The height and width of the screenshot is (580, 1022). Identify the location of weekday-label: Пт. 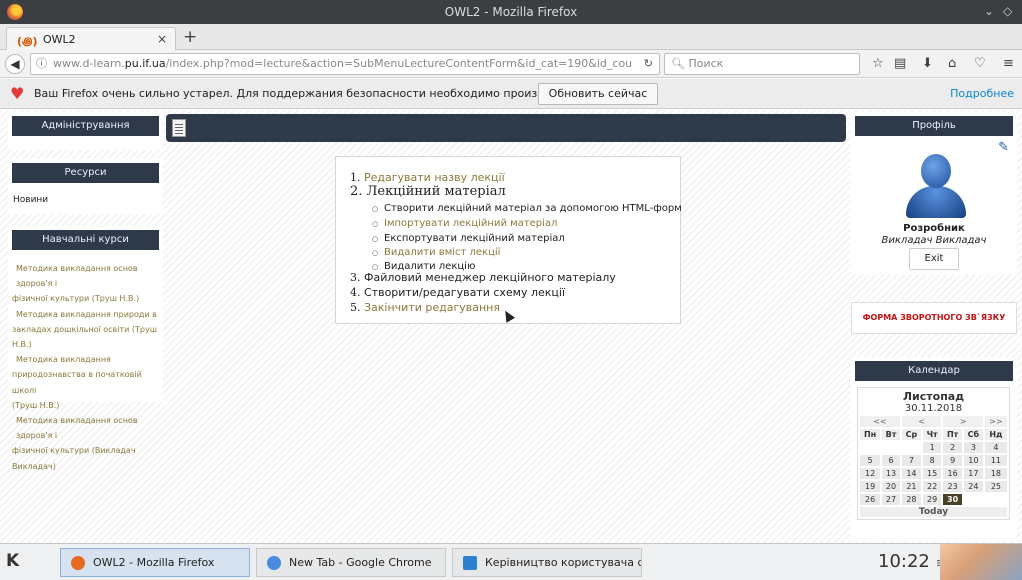
(952, 434).